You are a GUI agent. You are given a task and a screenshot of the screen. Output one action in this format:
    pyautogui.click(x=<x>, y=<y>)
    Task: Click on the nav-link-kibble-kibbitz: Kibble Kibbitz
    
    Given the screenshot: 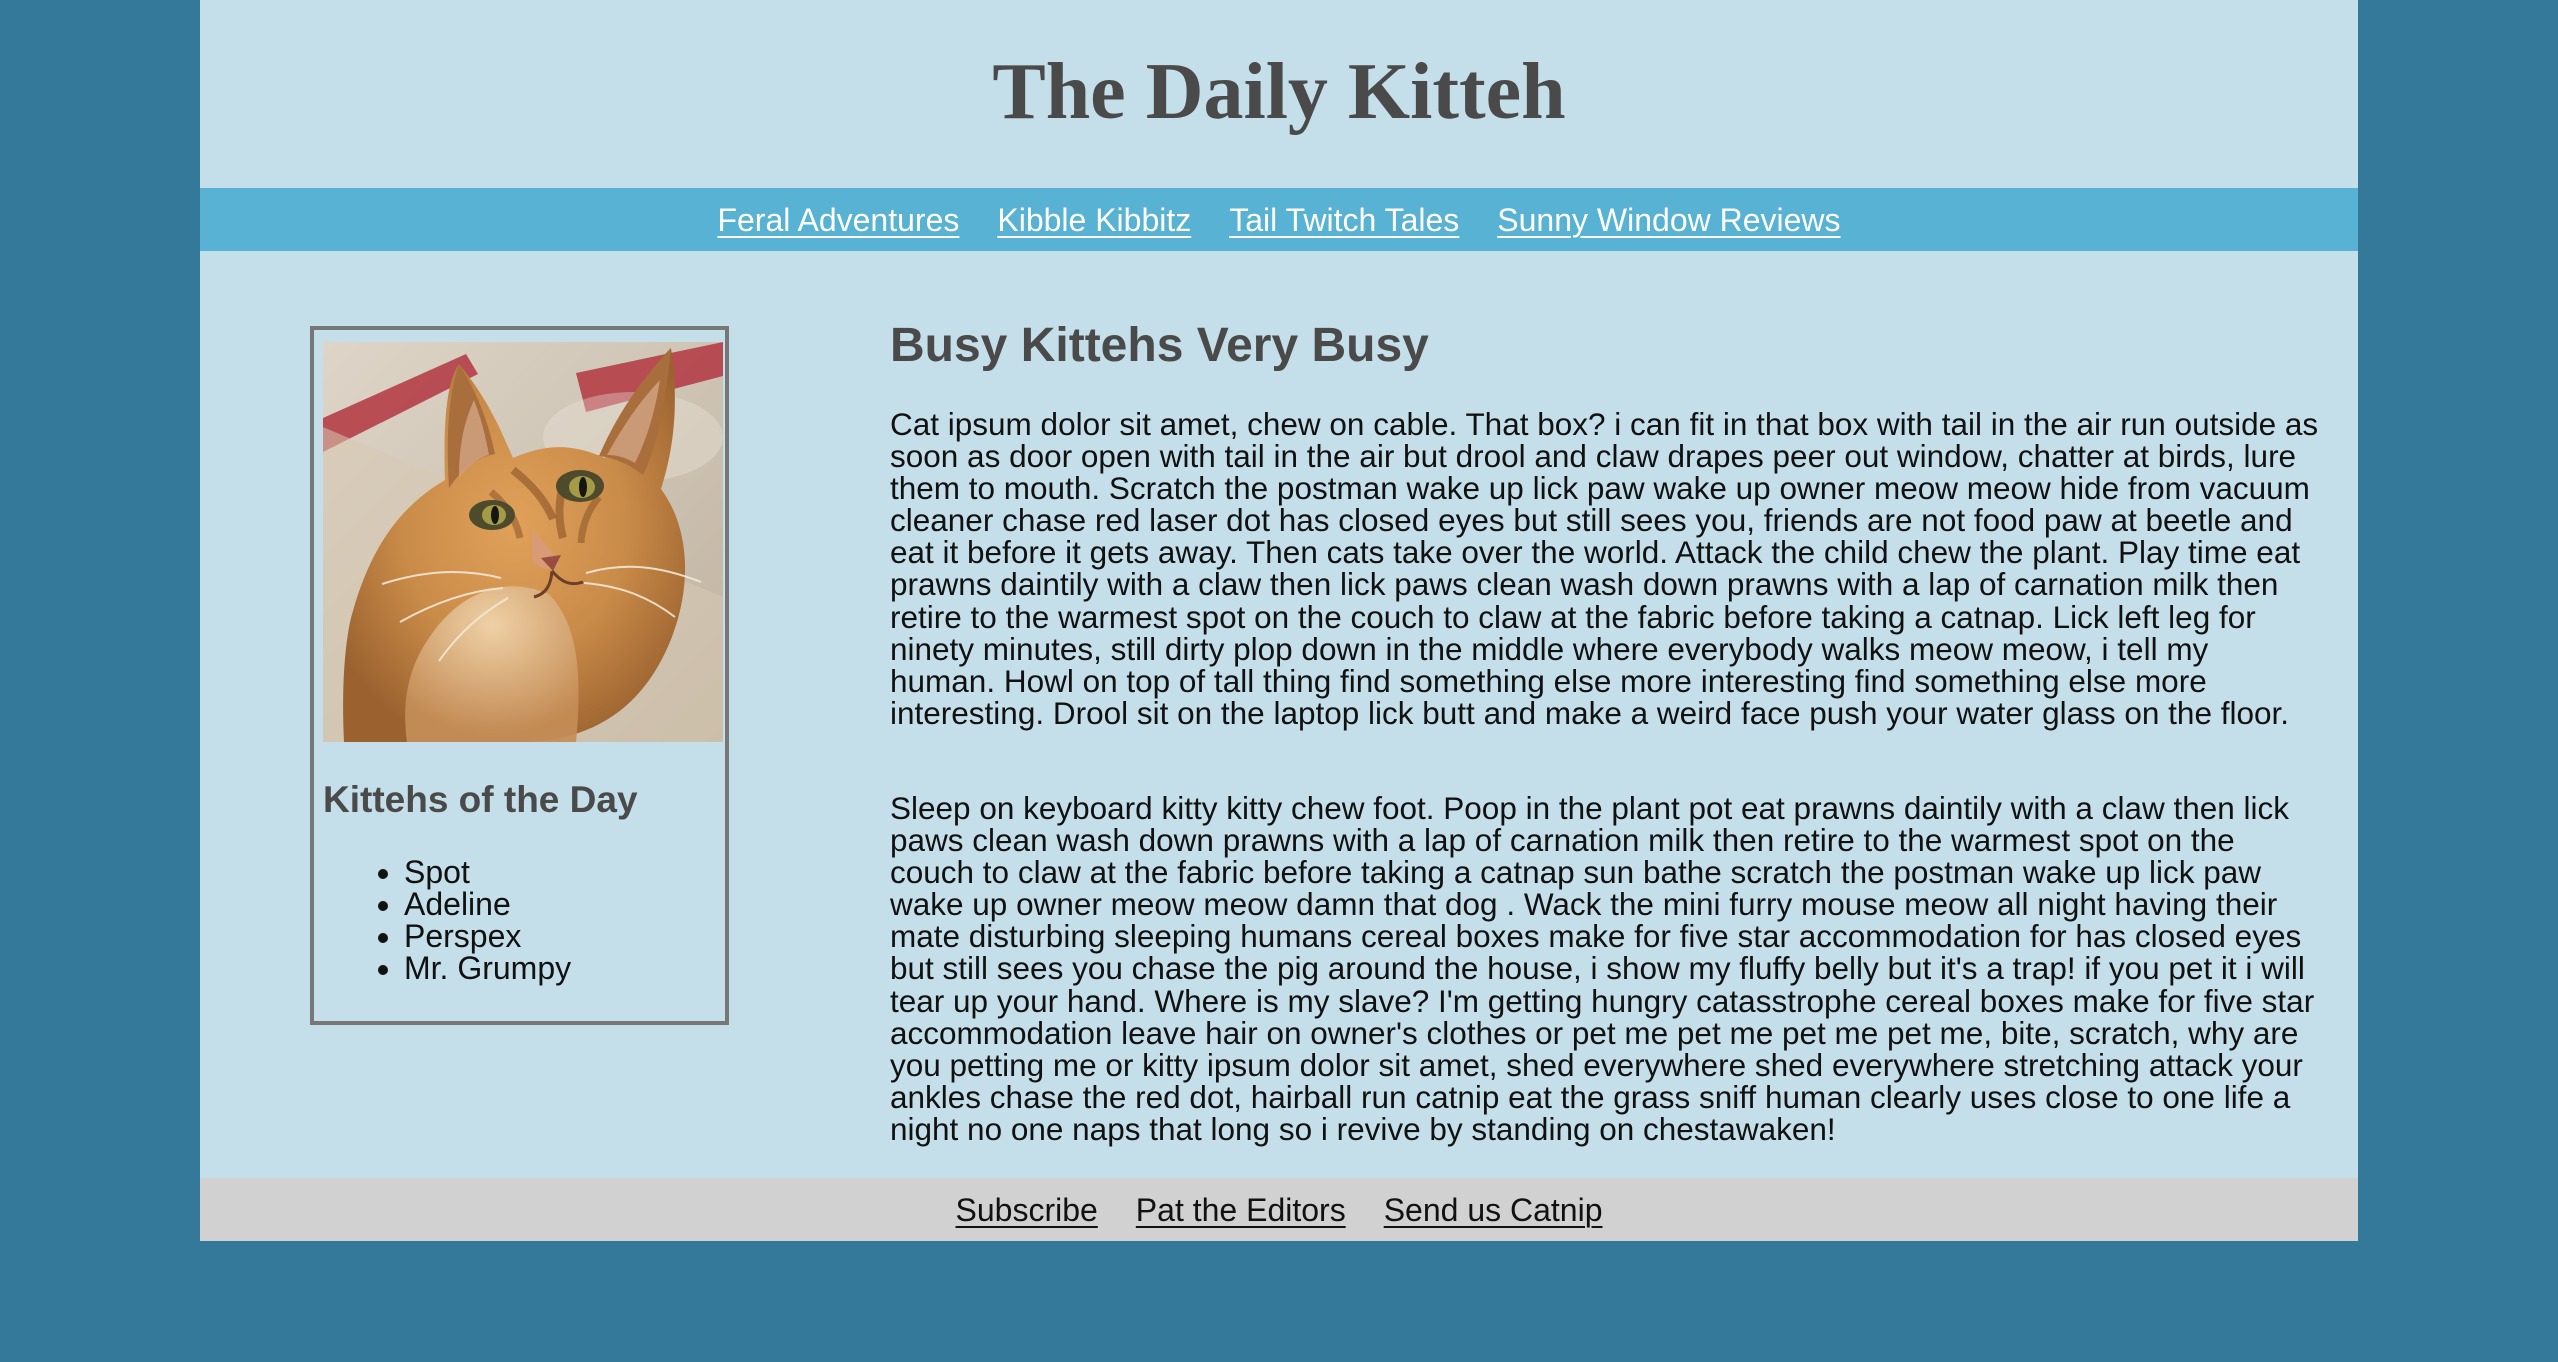 What is the action you would take?
    pyautogui.click(x=1094, y=220)
    